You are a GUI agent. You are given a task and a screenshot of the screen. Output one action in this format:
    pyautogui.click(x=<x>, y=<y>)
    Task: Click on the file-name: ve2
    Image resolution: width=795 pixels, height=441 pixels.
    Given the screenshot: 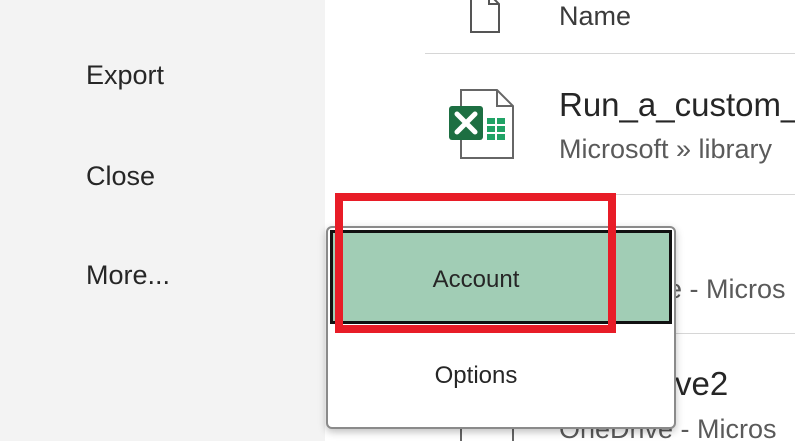 What is the action you would take?
    pyautogui.click(x=702, y=383)
    